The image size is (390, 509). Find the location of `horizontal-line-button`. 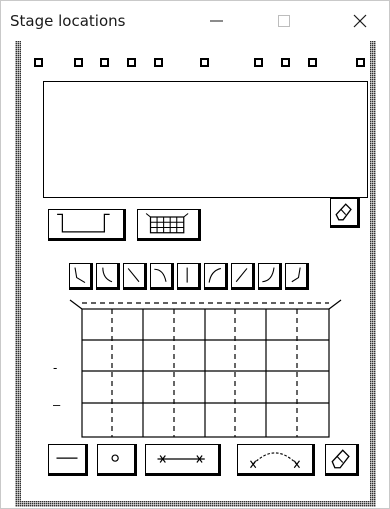

horizontal-line-button is located at coordinates (68, 460).